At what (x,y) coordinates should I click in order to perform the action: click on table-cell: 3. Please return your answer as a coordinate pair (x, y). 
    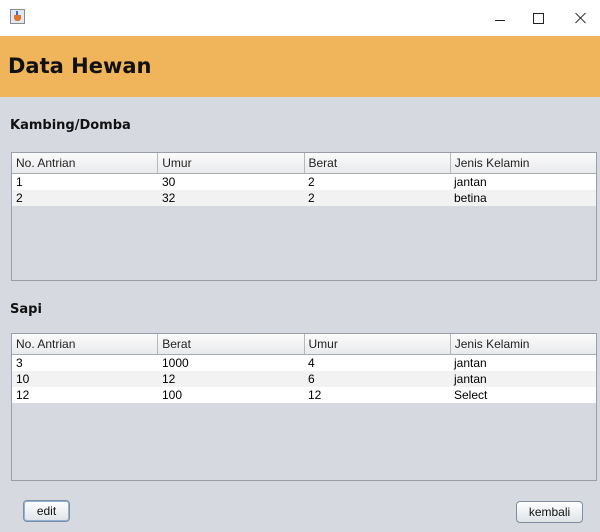
    Looking at the image, I should click on (85, 363).